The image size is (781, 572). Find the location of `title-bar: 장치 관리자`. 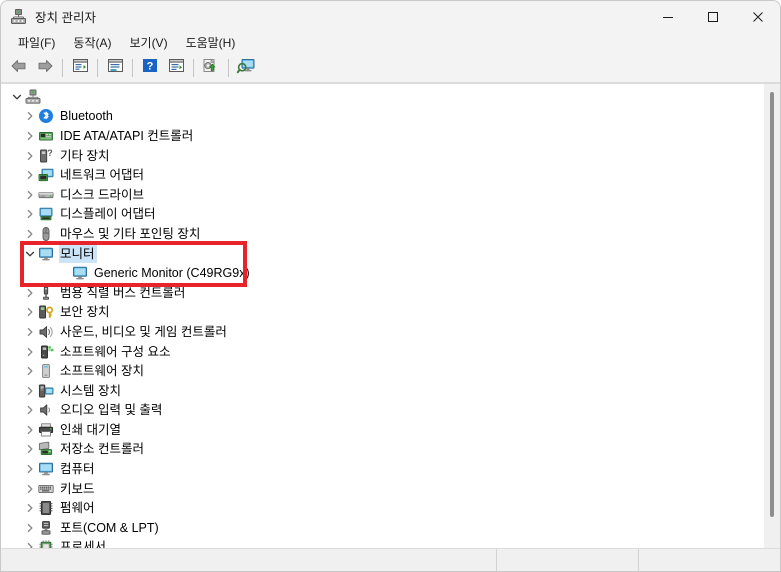

title-bar: 장치 관리자 is located at coordinates (390, 16).